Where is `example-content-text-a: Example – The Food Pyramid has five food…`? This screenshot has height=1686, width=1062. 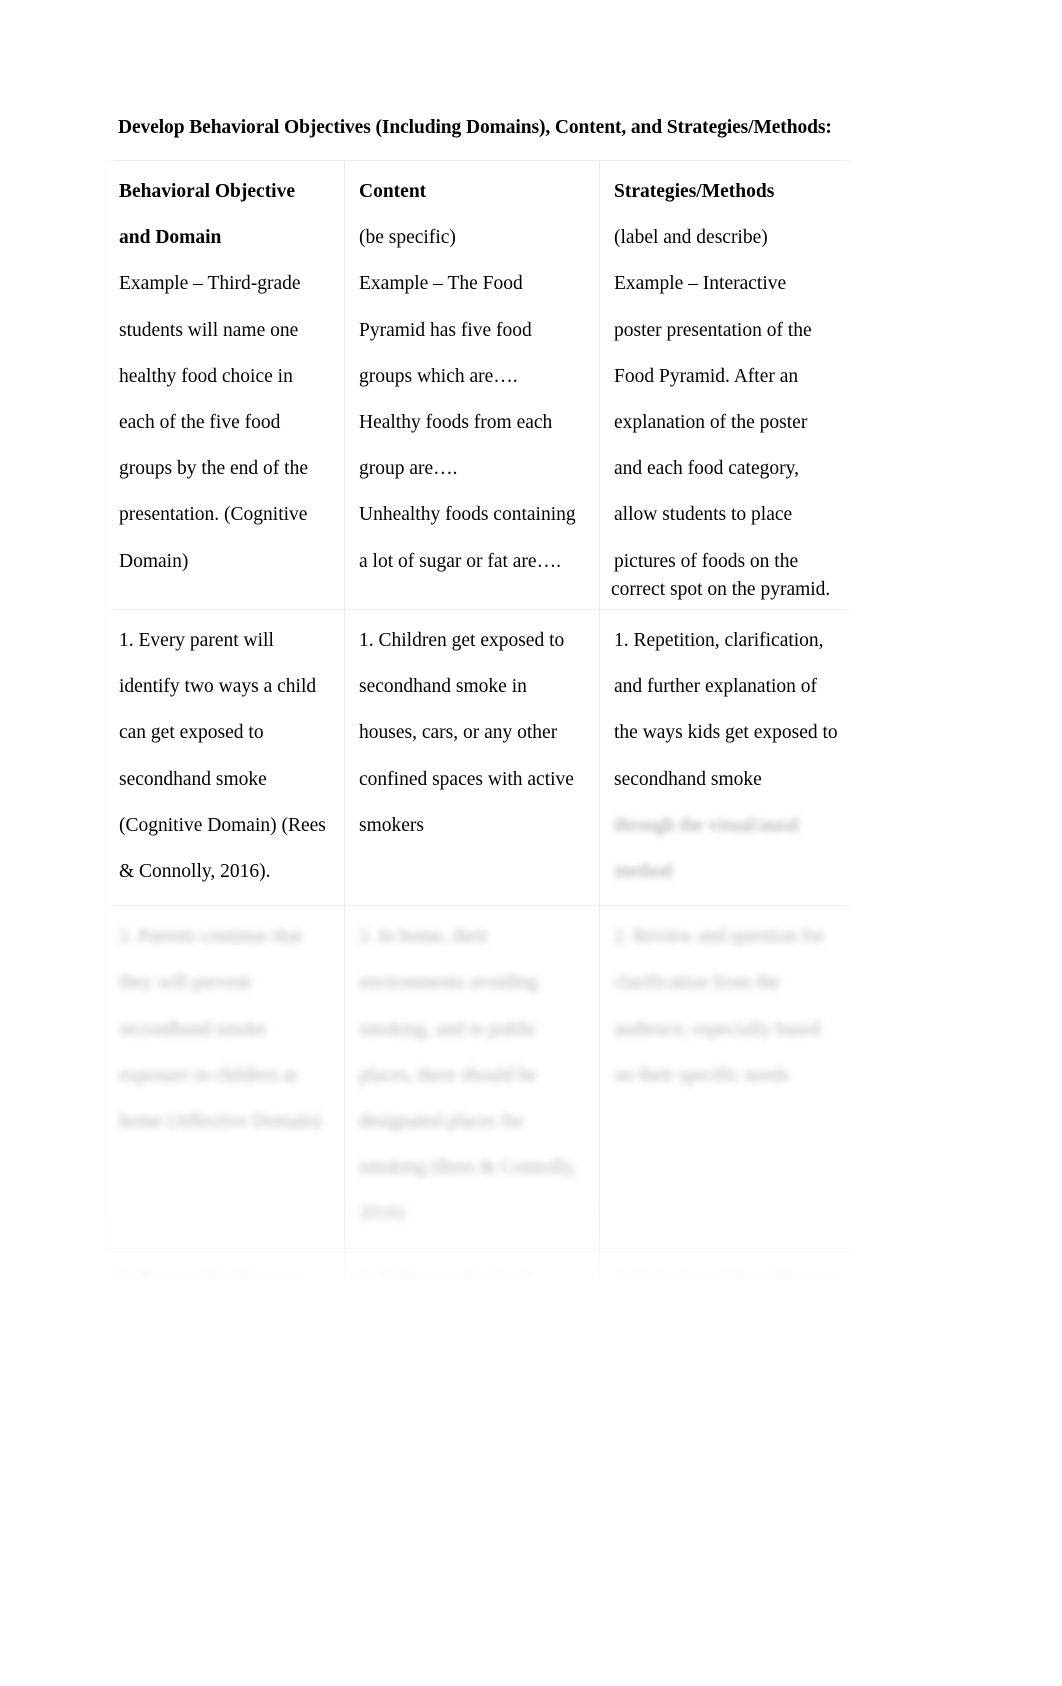 example-content-text-a: Example – The Food Pyramid has five food… is located at coordinates (445, 330).